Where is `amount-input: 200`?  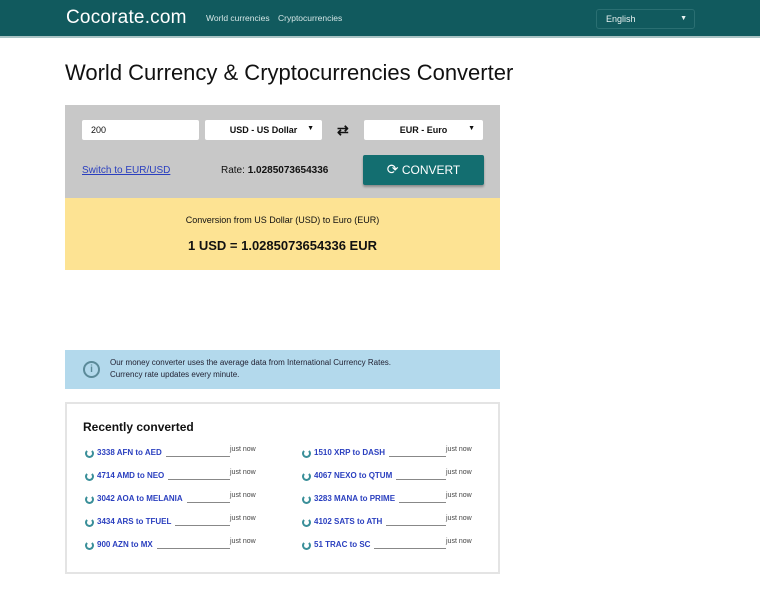 amount-input: 200 is located at coordinates (140, 130).